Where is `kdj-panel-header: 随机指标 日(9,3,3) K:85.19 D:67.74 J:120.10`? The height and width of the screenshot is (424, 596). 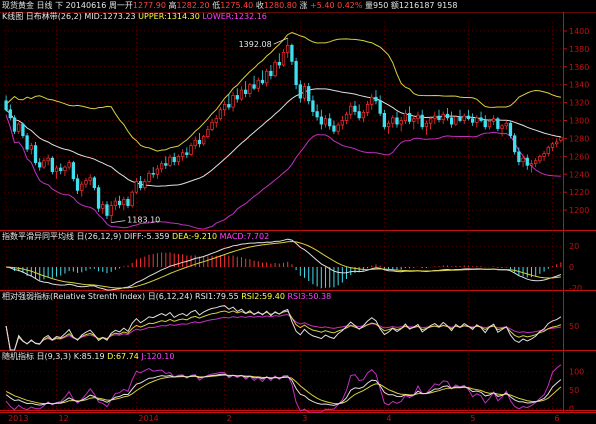 kdj-panel-header: 随机指标 日(9,3,3) K:85.19 D:67.74 J:120.10 is located at coordinates (88, 357).